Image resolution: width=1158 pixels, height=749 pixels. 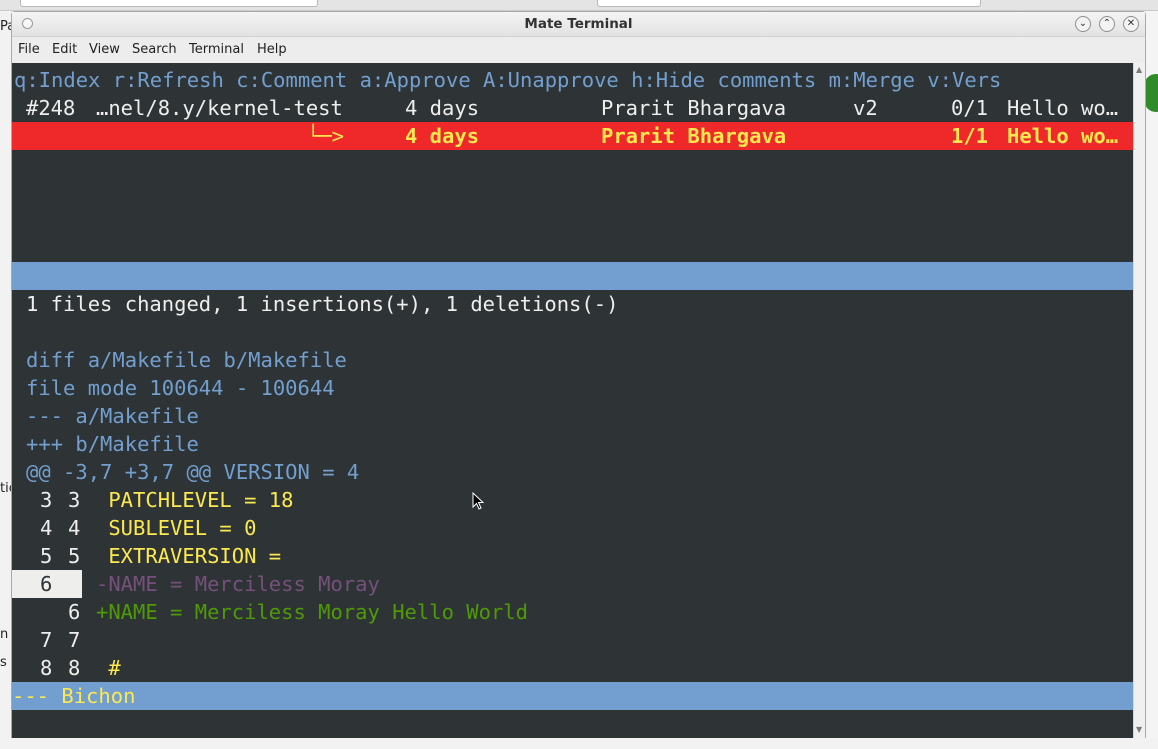 I want to click on diff-header-line: diff a/Makefile b/Makefile, so click(x=572, y=360).